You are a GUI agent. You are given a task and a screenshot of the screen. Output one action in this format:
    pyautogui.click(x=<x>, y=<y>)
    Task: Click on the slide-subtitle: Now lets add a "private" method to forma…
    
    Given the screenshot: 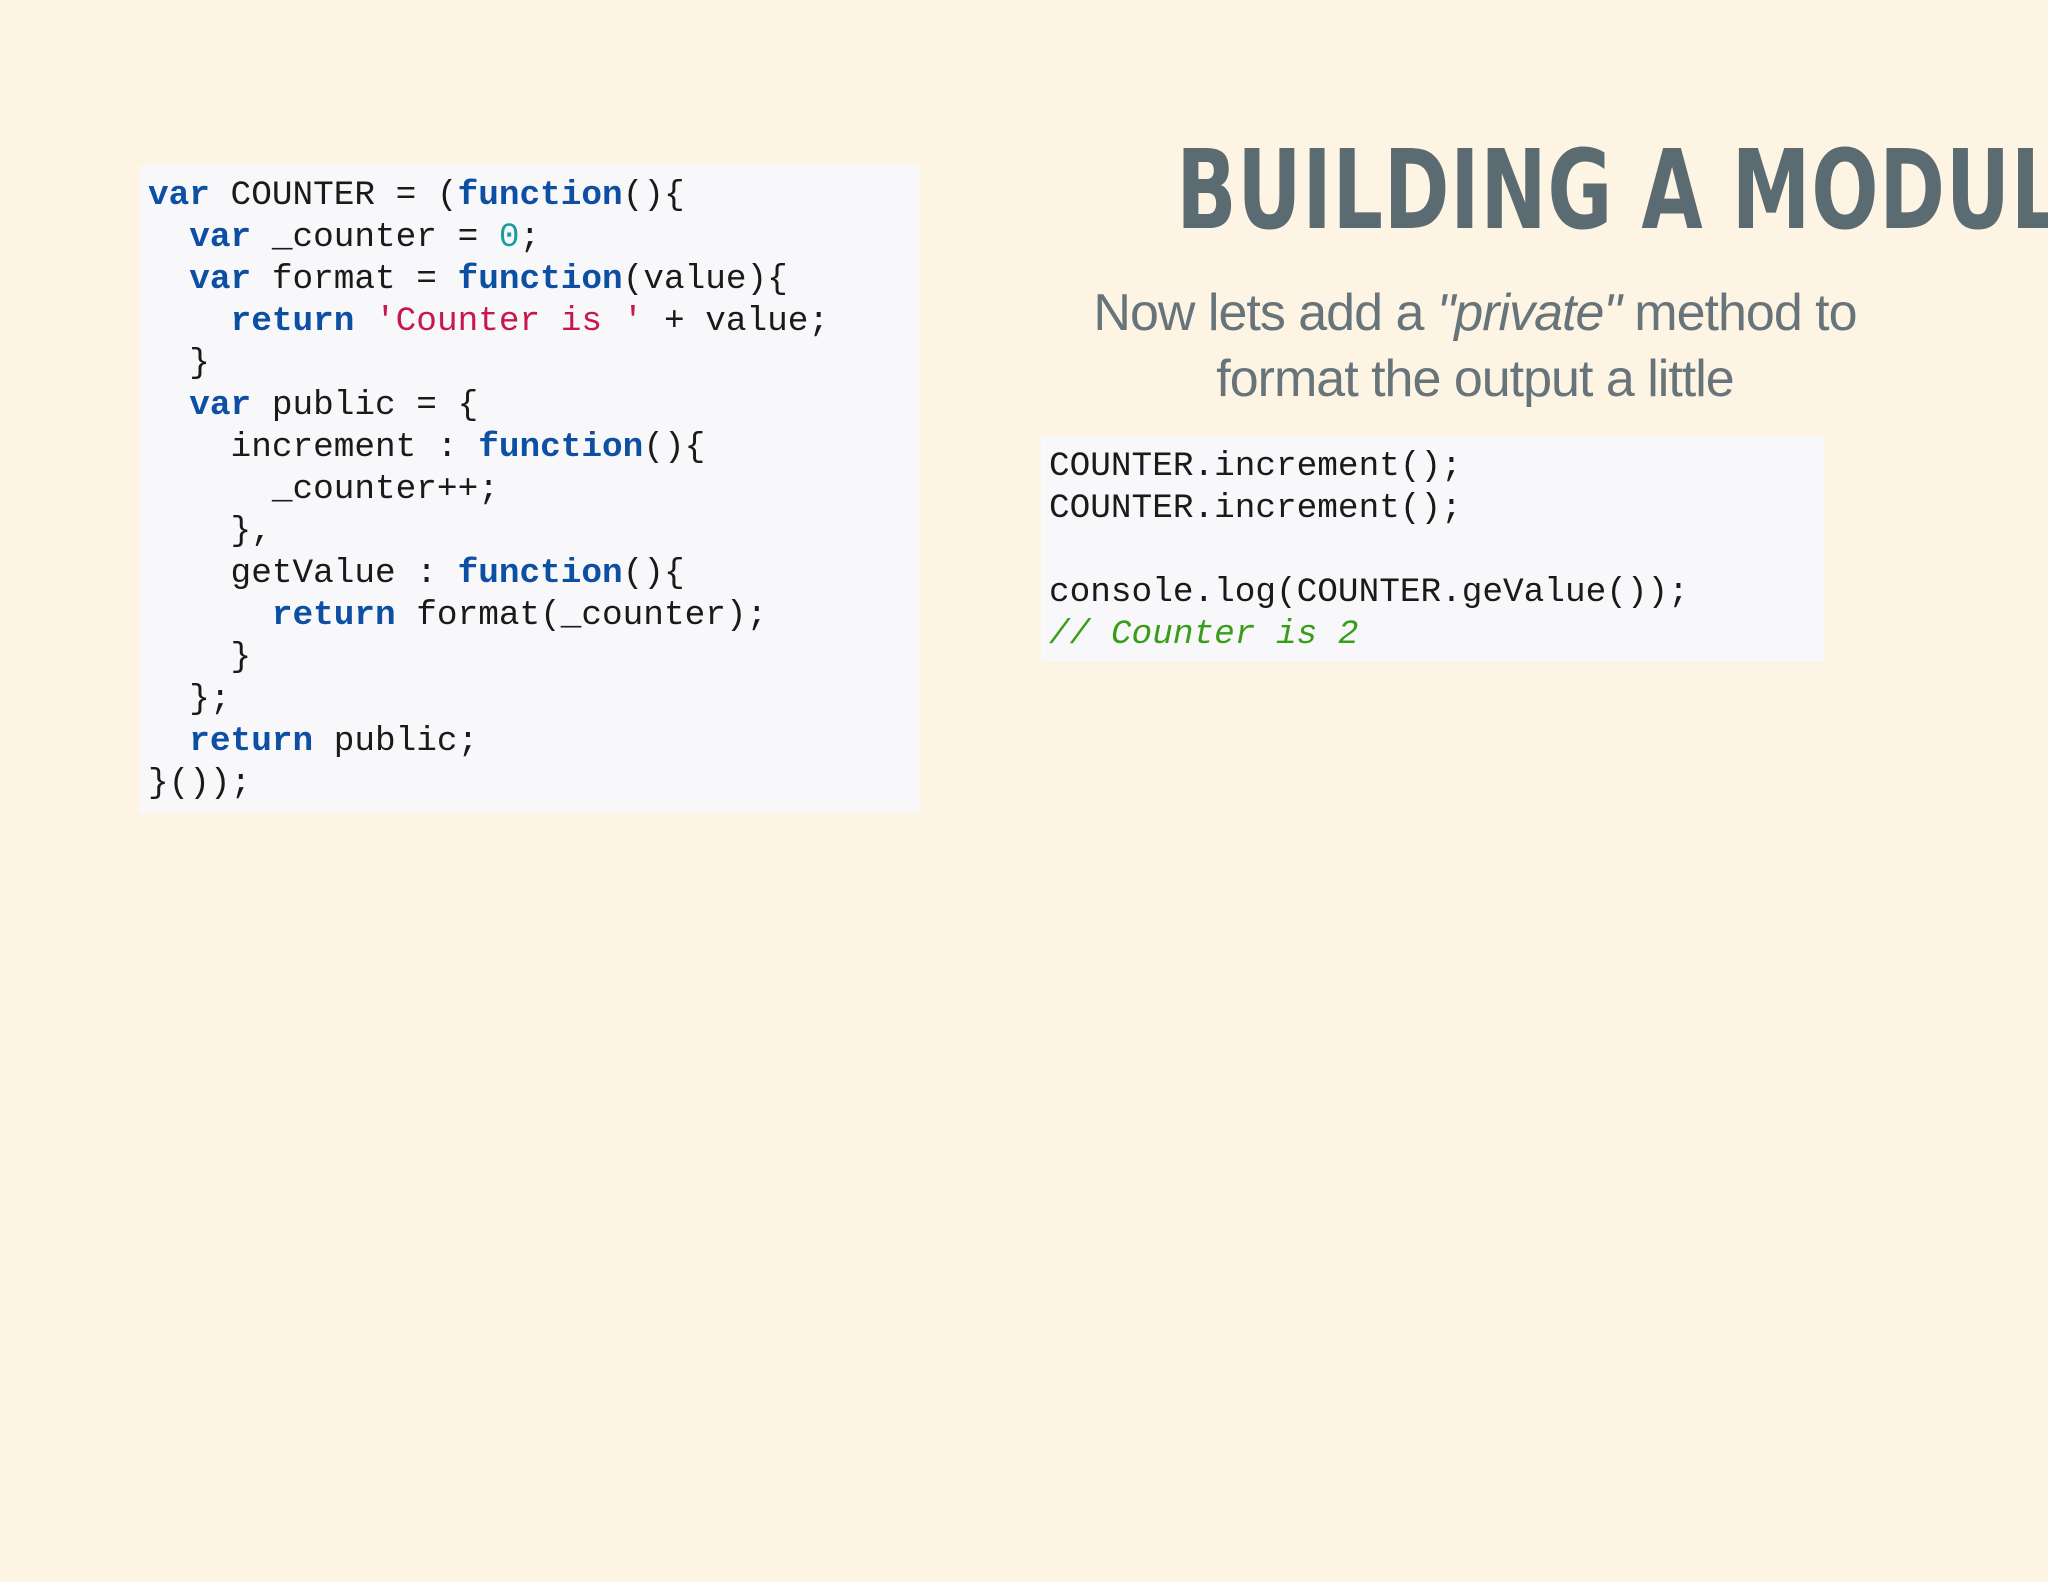 What is the action you would take?
    pyautogui.click(x=1475, y=346)
    